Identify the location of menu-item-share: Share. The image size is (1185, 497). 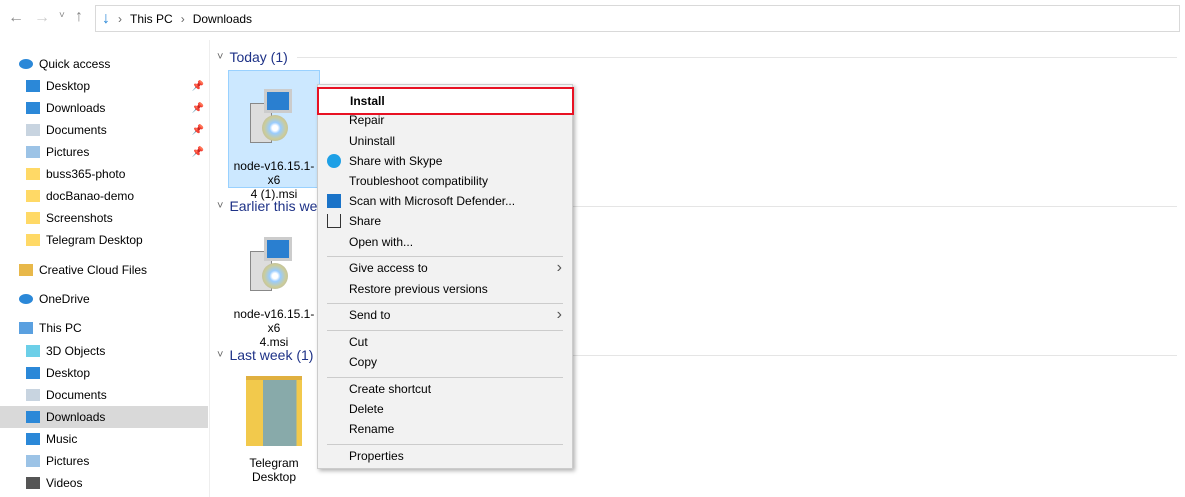
(445, 221).